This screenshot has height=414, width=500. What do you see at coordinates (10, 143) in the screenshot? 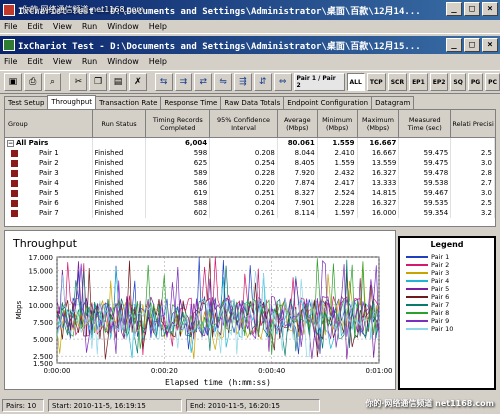
I see `collapse-icon: −` at bounding box center [10, 143].